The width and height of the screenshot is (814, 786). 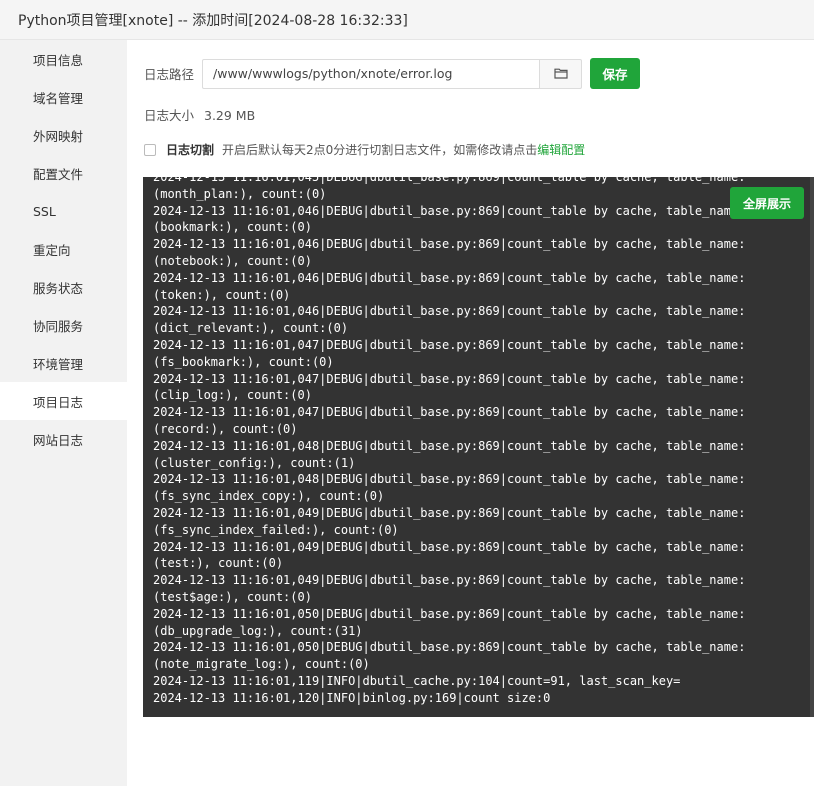 What do you see at coordinates (63, 211) in the screenshot?
I see `sidebar-item-ssl: SSL` at bounding box center [63, 211].